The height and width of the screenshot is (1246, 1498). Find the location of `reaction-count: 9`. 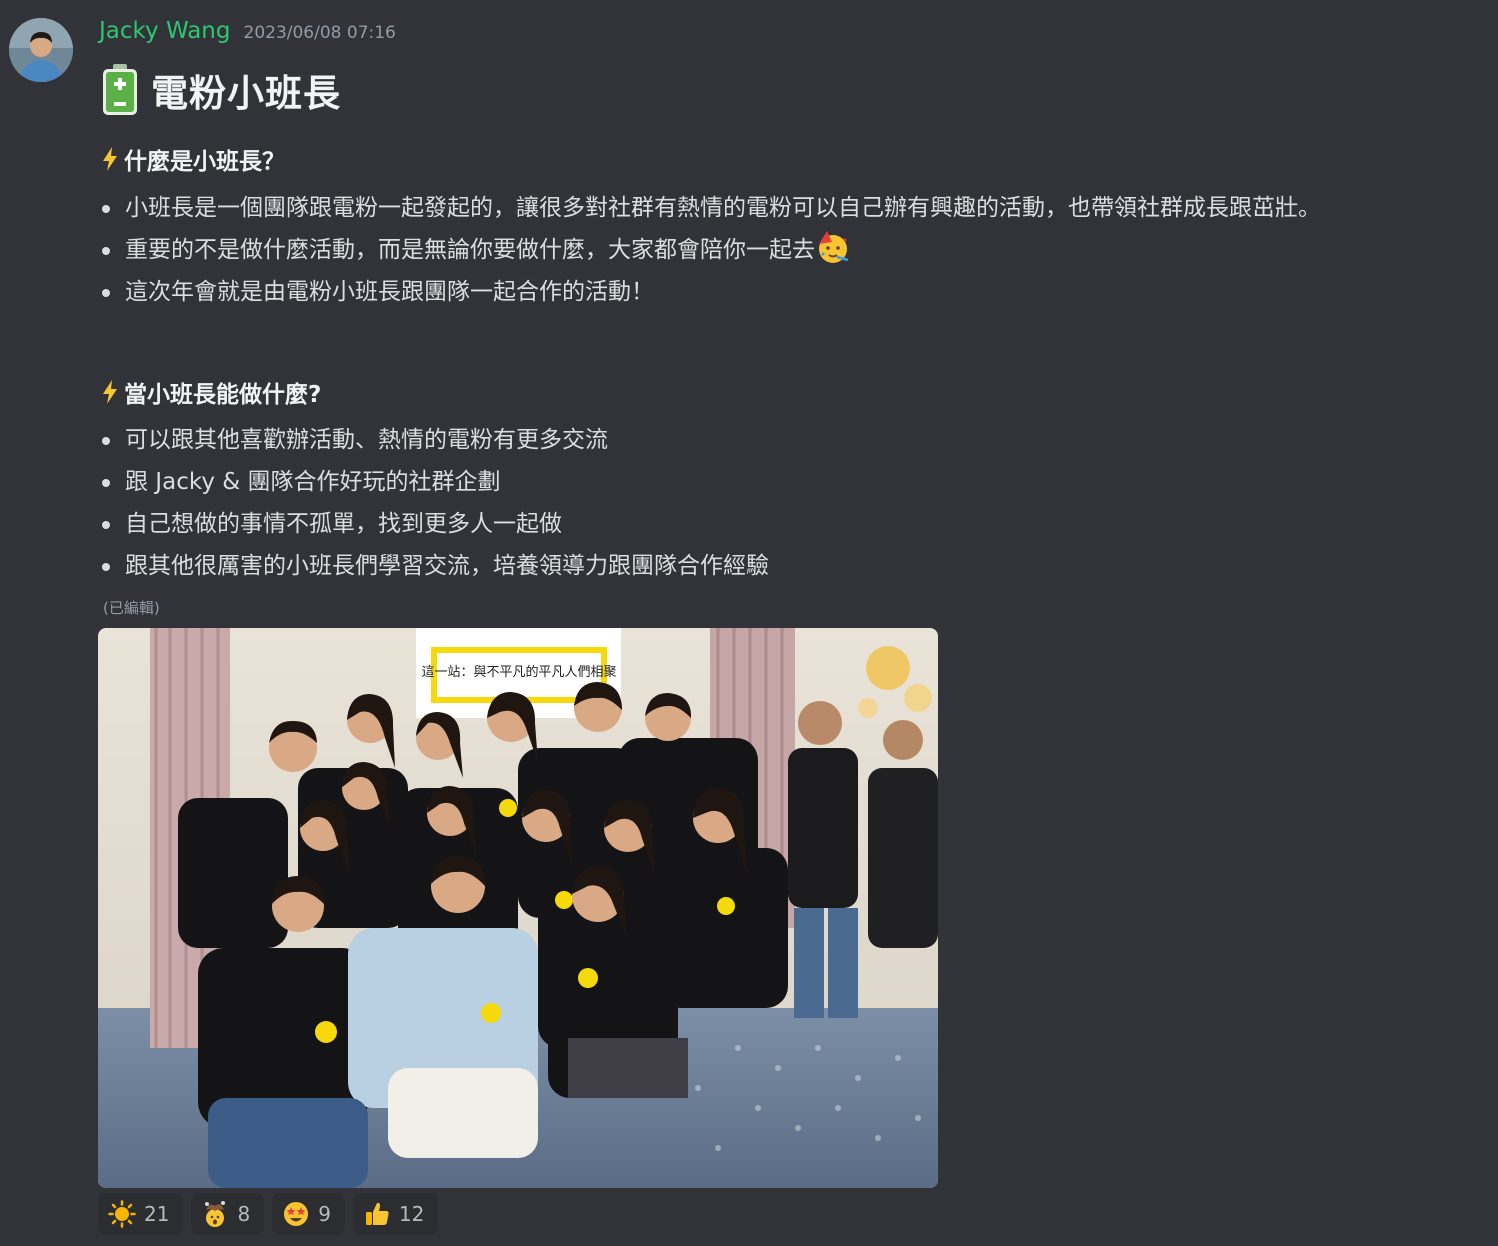

reaction-count: 9 is located at coordinates (324, 1214).